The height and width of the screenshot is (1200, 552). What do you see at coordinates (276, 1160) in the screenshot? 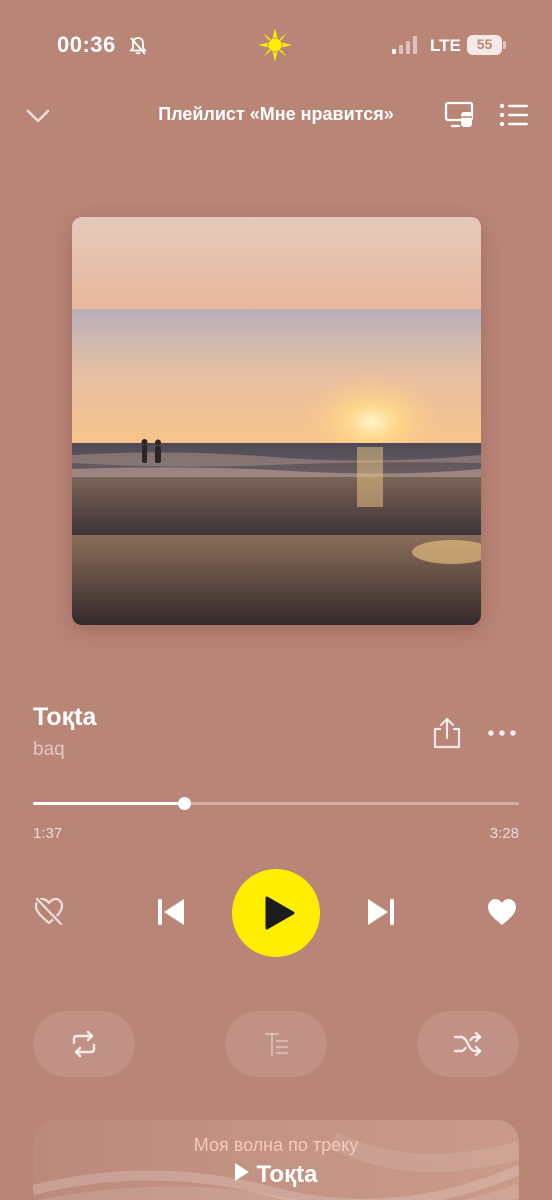
I see `my-wave-card: Моя волна по треку Toқta` at bounding box center [276, 1160].